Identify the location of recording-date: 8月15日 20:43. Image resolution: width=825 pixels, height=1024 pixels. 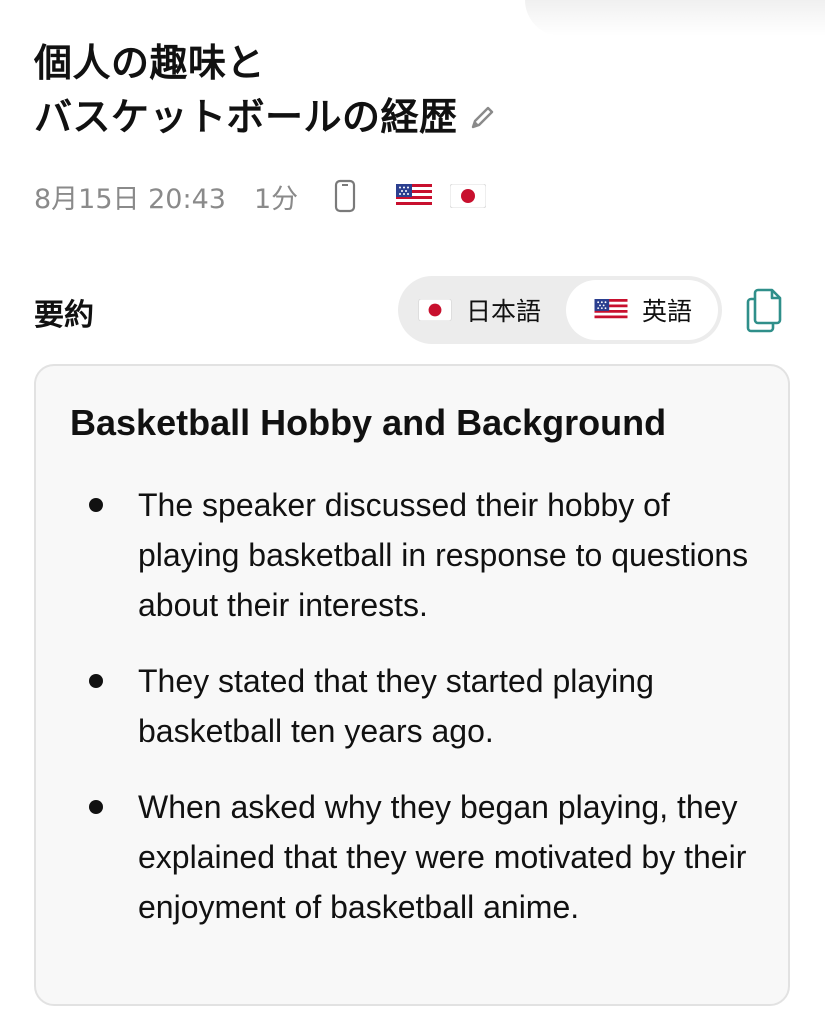
(130, 199).